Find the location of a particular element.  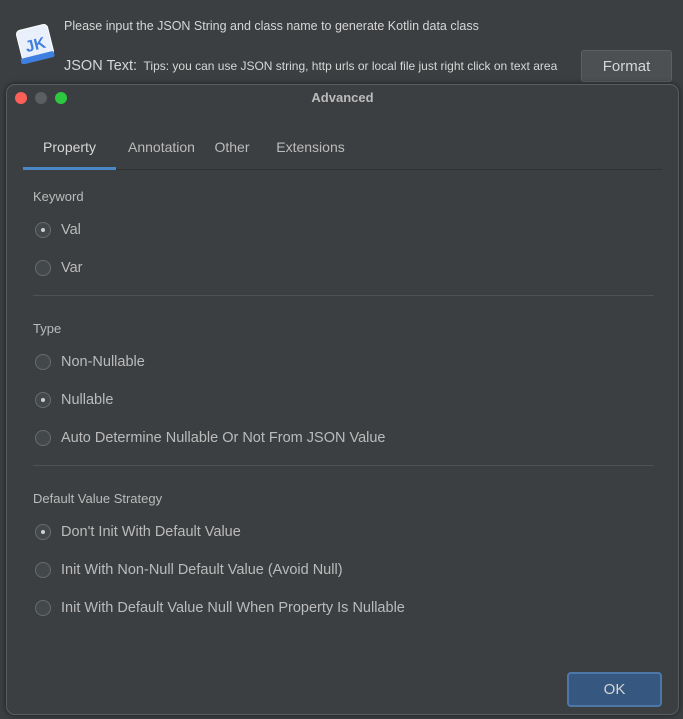

dialog-title: Advanced is located at coordinates (342, 97).